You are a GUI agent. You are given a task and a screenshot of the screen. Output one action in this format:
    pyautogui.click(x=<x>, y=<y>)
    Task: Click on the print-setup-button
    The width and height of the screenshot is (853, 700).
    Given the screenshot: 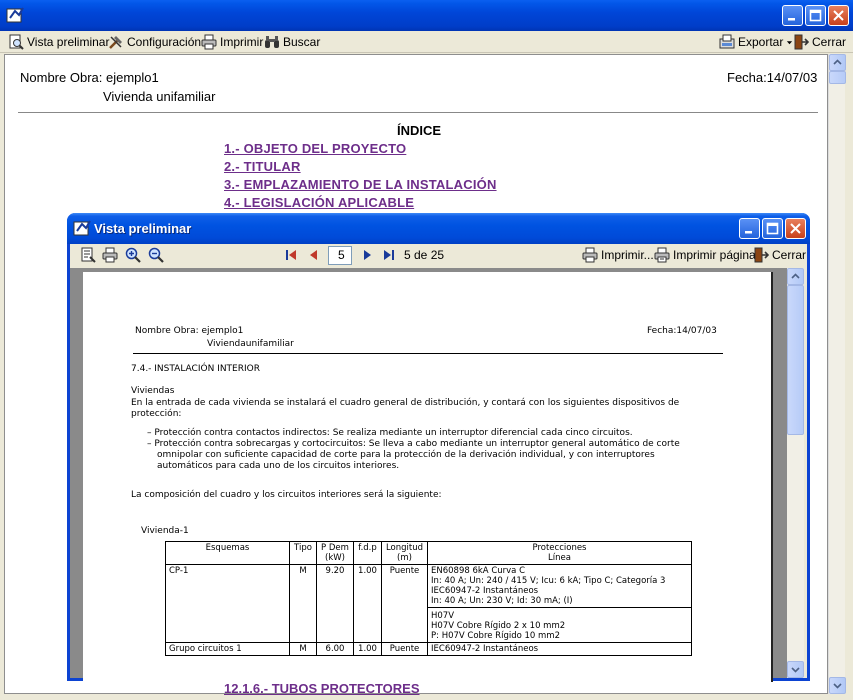 What is the action you would take?
    pyautogui.click(x=110, y=255)
    